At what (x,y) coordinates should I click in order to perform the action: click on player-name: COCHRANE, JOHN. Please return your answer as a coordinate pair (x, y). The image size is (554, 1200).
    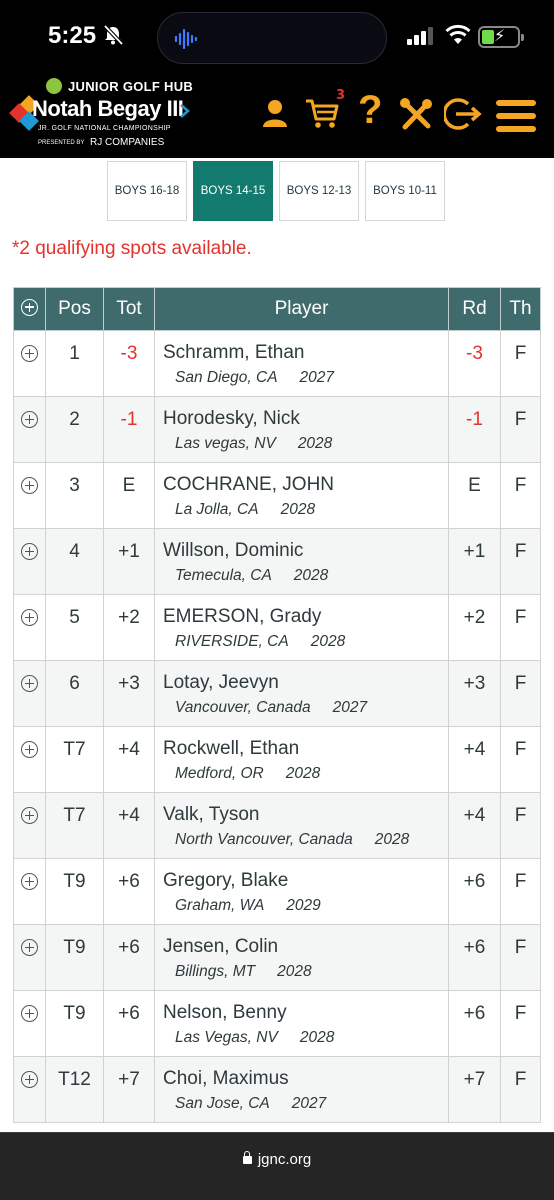
    Looking at the image, I should click on (305, 485).